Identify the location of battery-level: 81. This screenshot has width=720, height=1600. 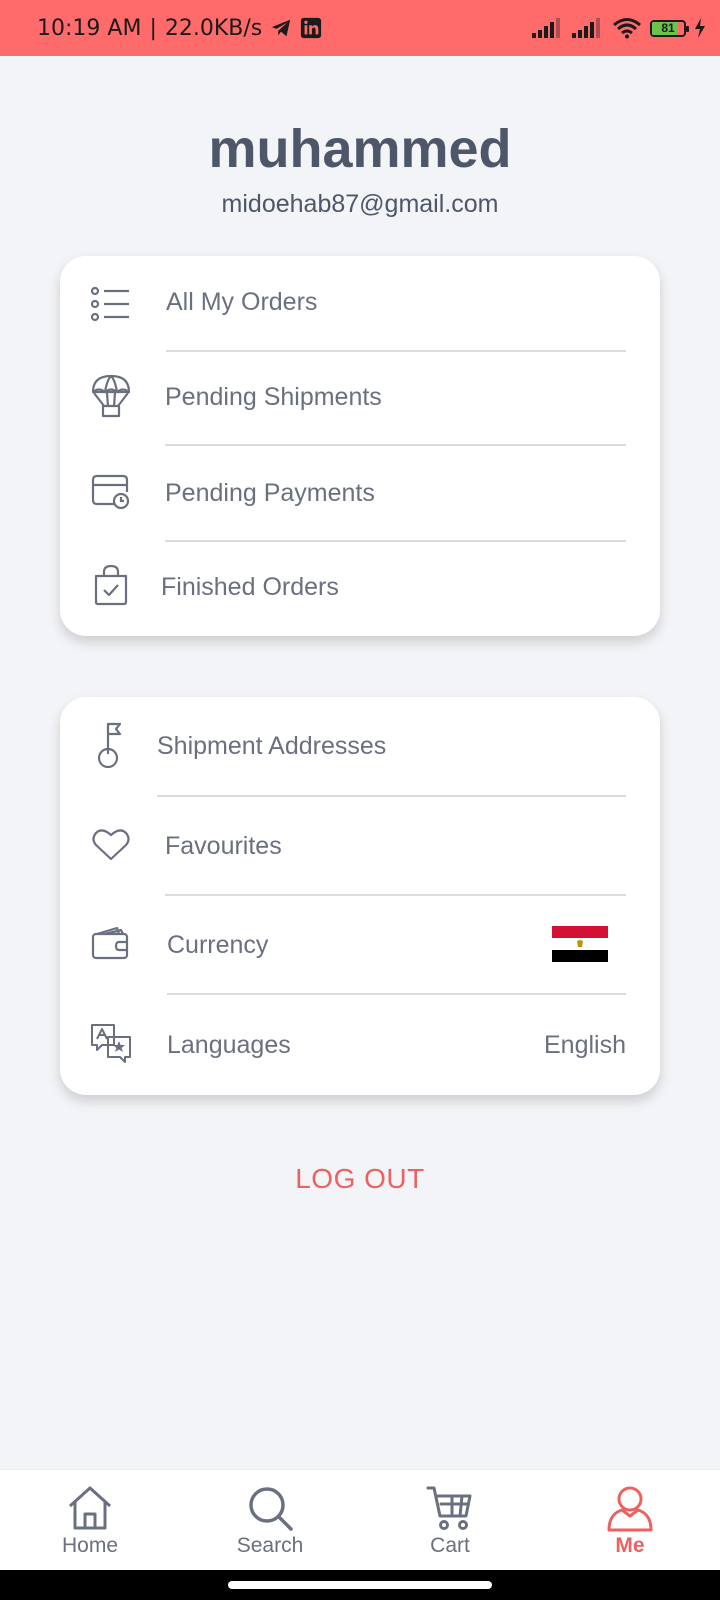
(668, 27).